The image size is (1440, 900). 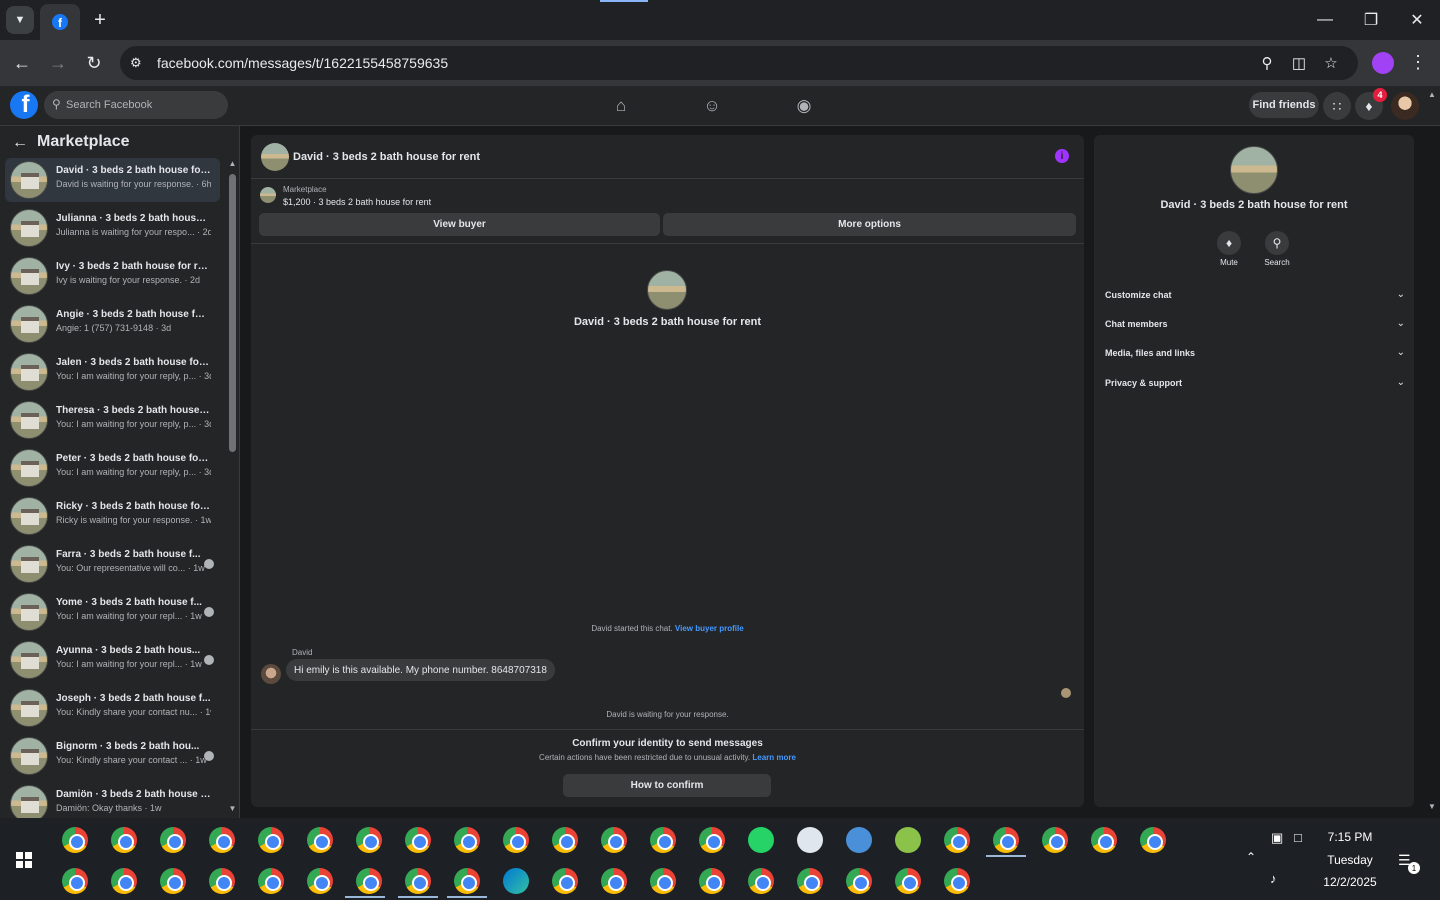 What do you see at coordinates (1337, 106) in the screenshot?
I see `menu-grid-icon: ∷` at bounding box center [1337, 106].